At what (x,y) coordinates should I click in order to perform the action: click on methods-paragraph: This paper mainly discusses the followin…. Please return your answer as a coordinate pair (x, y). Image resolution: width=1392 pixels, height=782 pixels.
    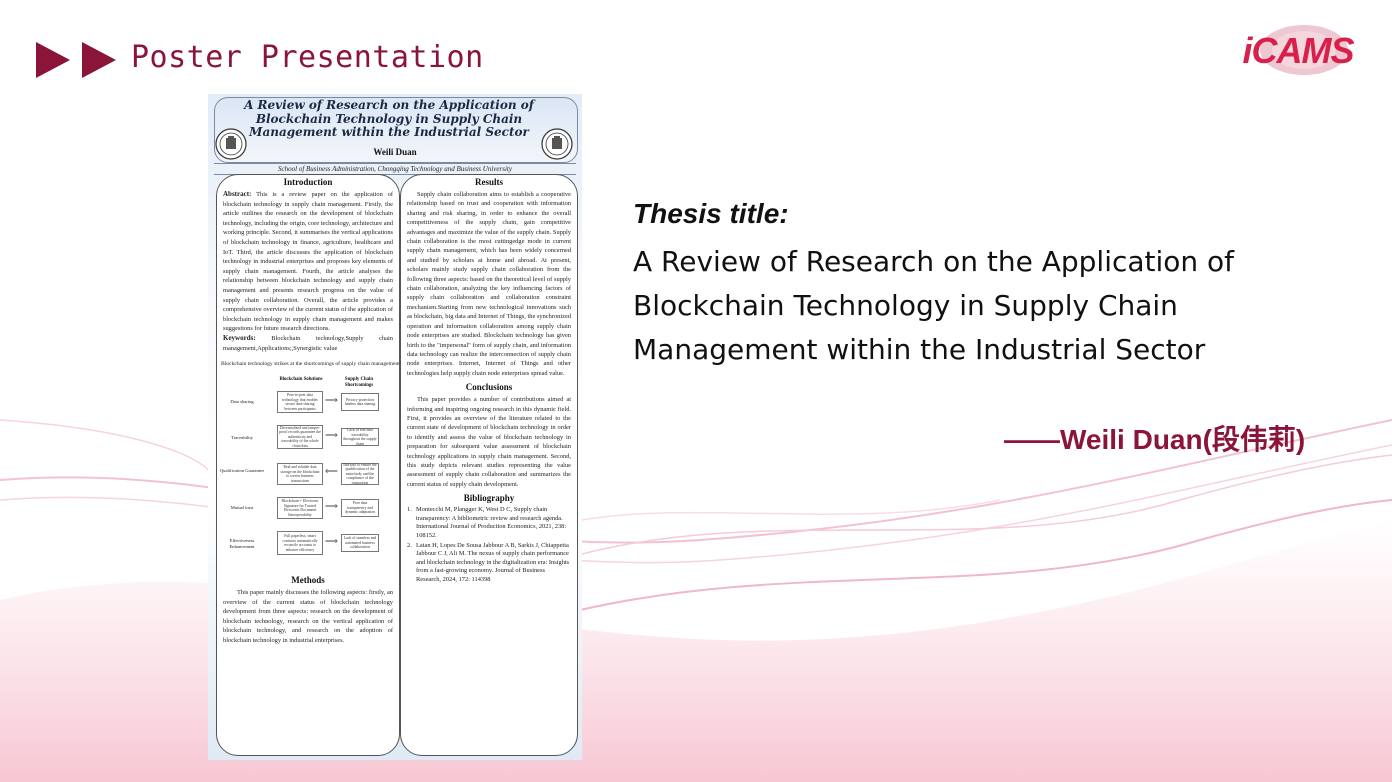
    Looking at the image, I should click on (308, 617).